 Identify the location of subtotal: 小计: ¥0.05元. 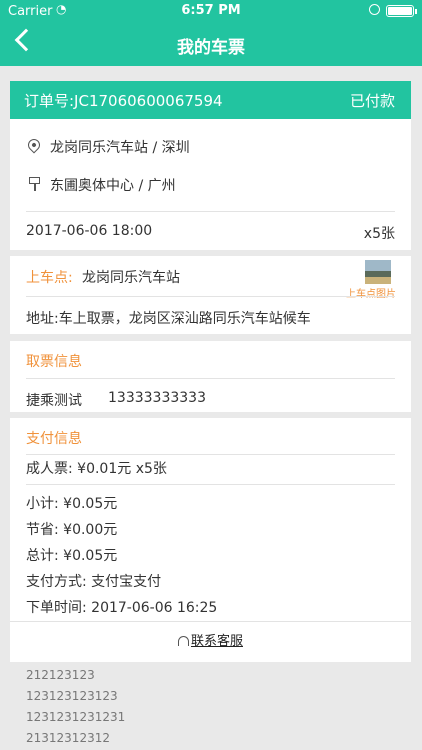
(72, 504).